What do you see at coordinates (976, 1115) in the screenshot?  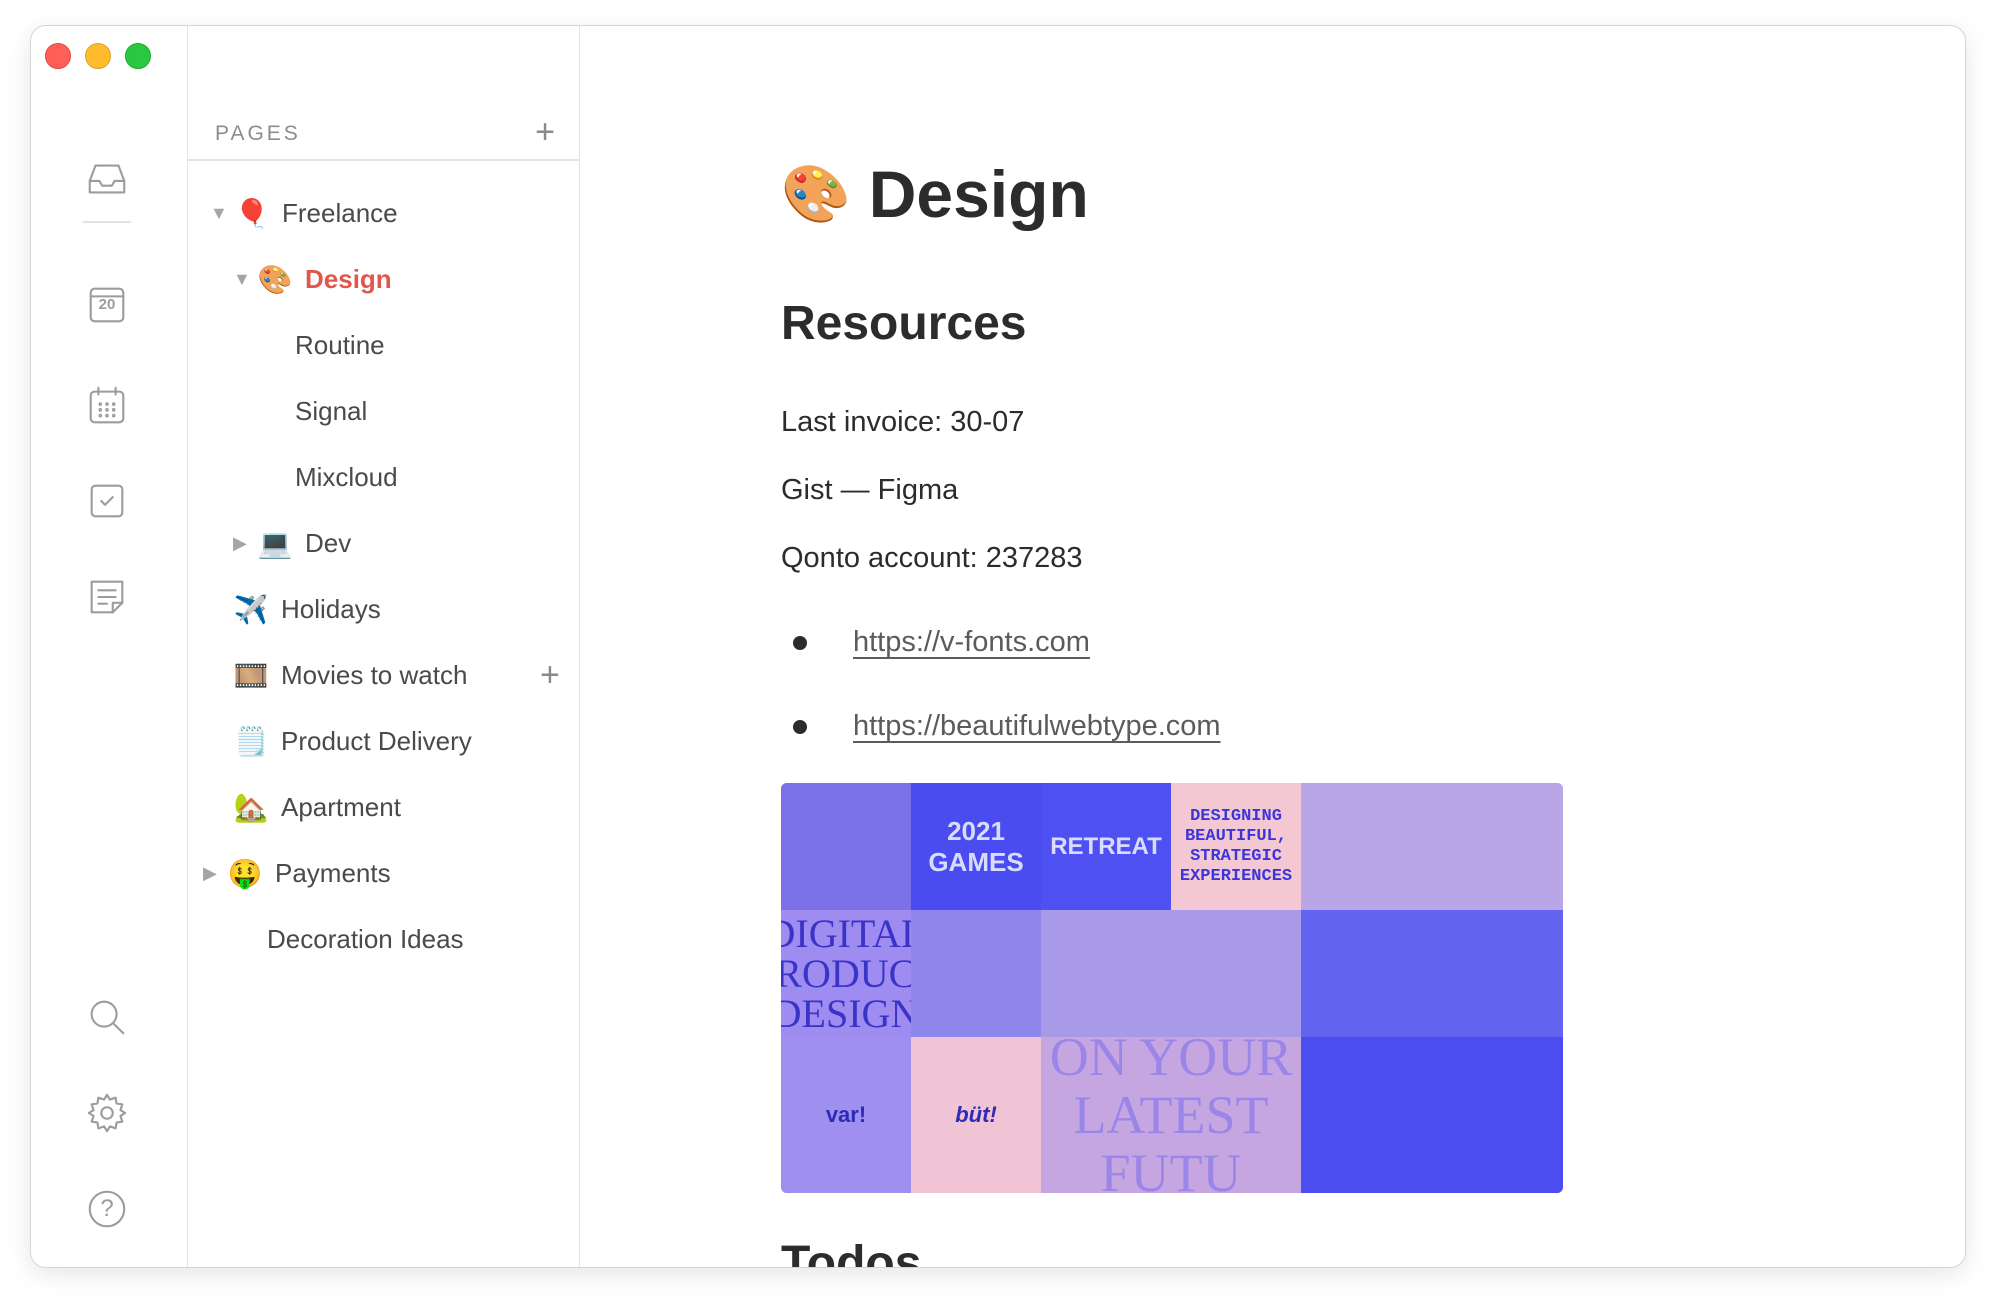 I see `moodboard-tile: büt!` at bounding box center [976, 1115].